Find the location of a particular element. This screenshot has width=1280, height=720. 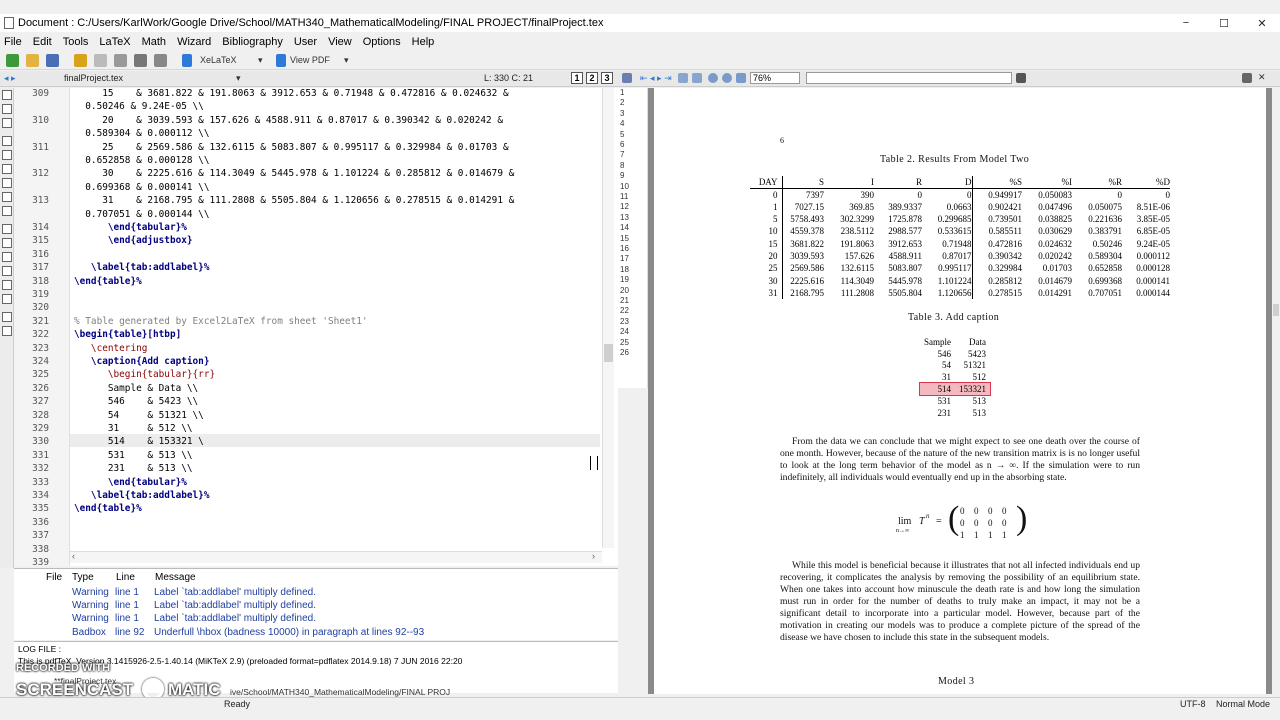

table2-cell: 0.0663 is located at coordinates (947, 206).